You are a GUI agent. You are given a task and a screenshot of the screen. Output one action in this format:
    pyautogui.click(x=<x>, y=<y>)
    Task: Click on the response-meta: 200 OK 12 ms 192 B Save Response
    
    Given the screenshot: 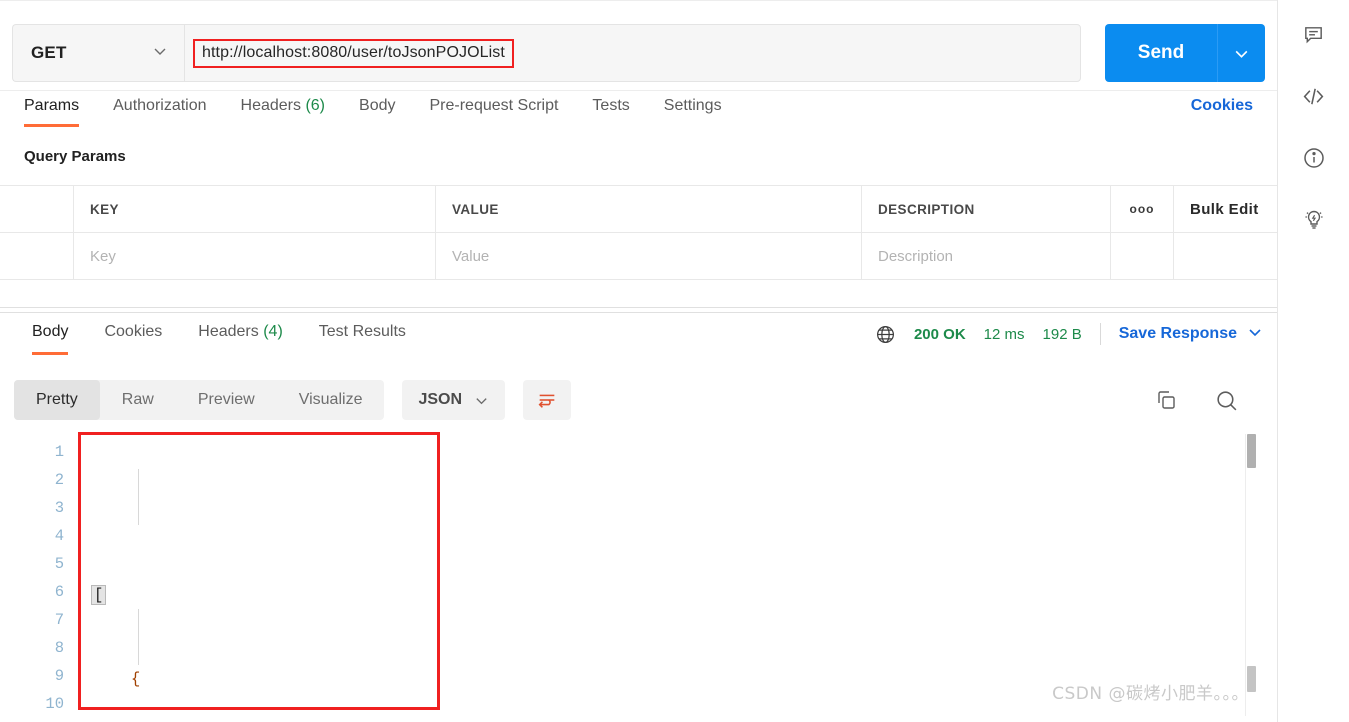 What is the action you would take?
    pyautogui.click(x=1069, y=329)
    